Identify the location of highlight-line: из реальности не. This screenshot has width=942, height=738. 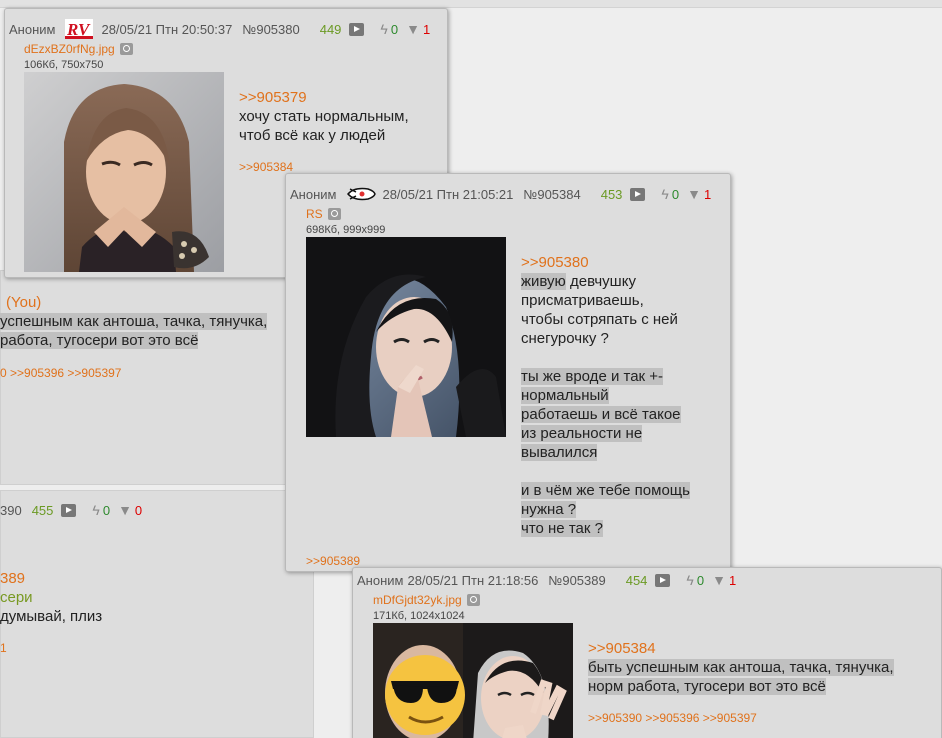
(582, 433).